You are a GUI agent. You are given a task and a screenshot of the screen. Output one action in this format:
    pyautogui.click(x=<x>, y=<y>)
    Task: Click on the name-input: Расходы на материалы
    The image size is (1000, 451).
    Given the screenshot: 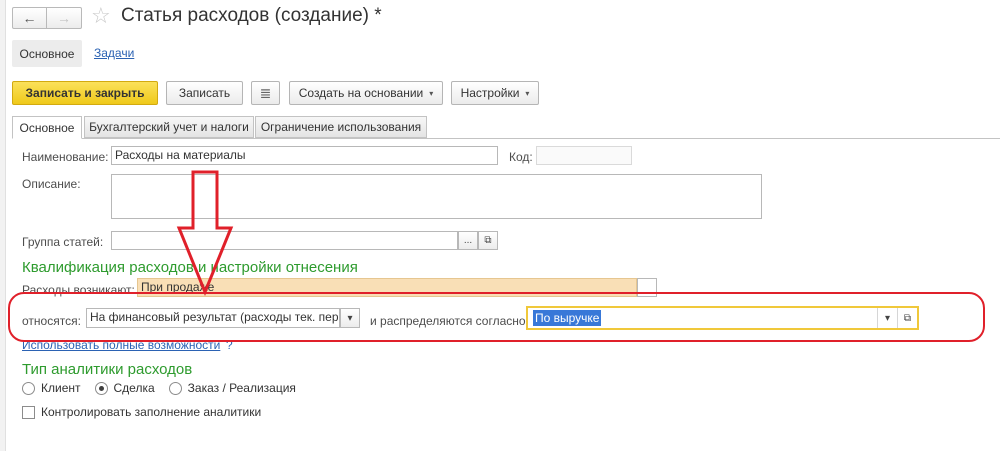 What is the action you would take?
    pyautogui.click(x=304, y=155)
    